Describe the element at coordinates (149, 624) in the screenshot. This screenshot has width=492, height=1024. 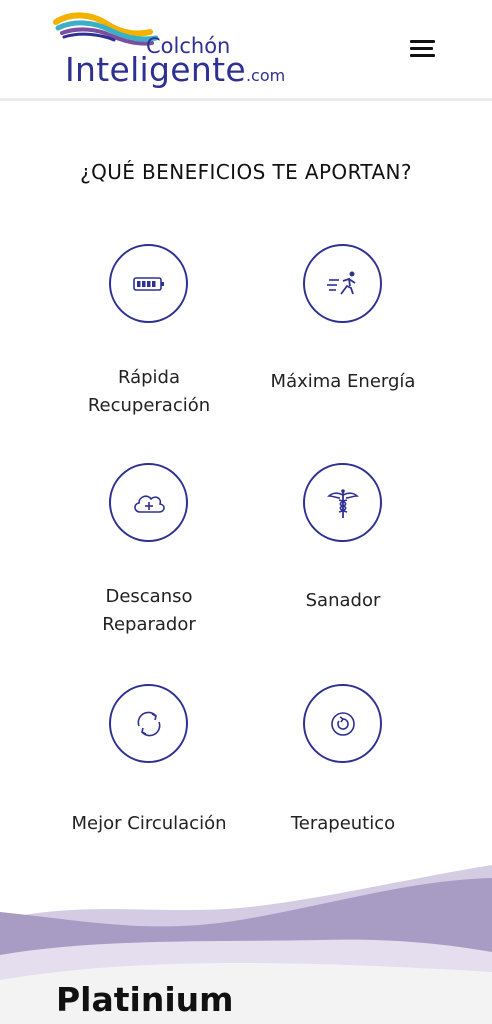
I see `benefit-label-line2: Reparador` at that location.